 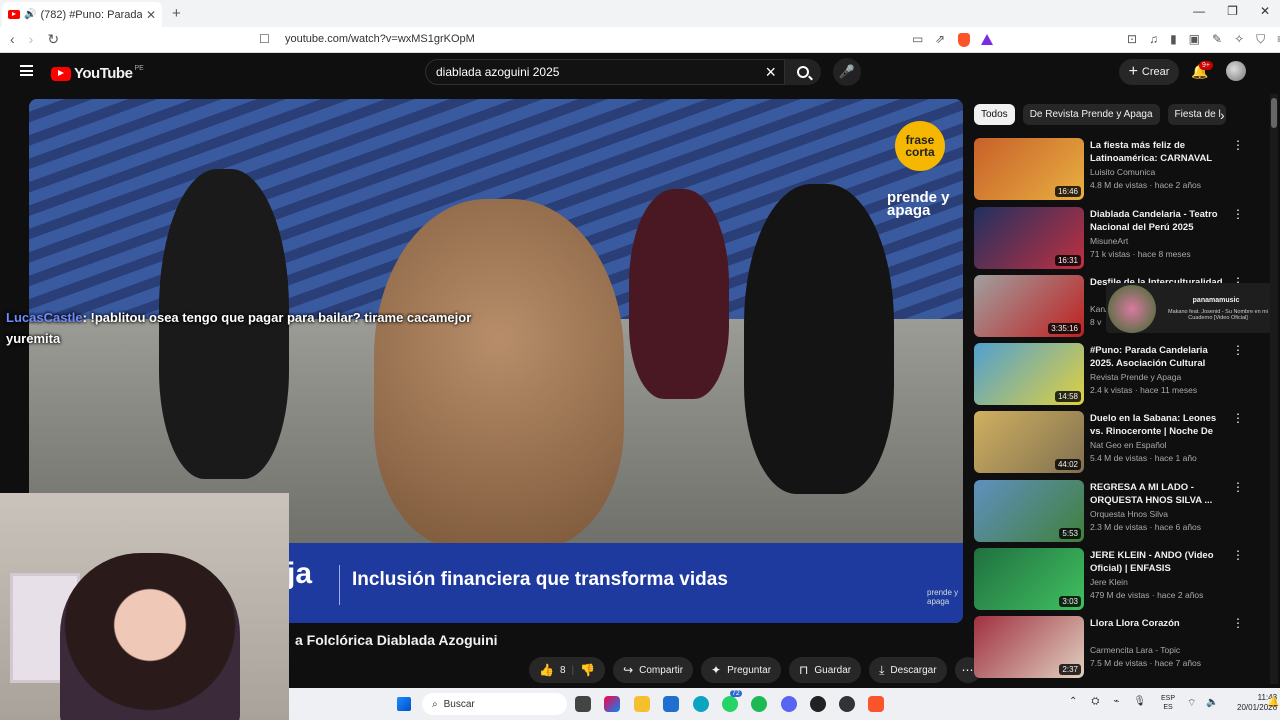 What do you see at coordinates (1135, 377) in the screenshot?
I see `rec-channel: Revista Prende y Apaga` at bounding box center [1135, 377].